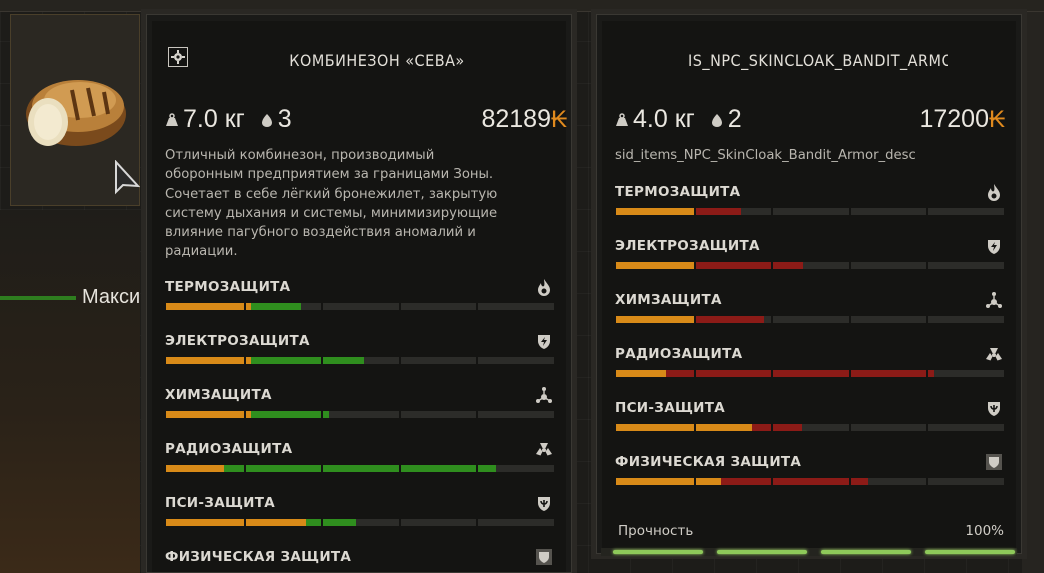 The height and width of the screenshot is (573, 1044). I want to click on item-weight: 7.0 кг, so click(214, 119).